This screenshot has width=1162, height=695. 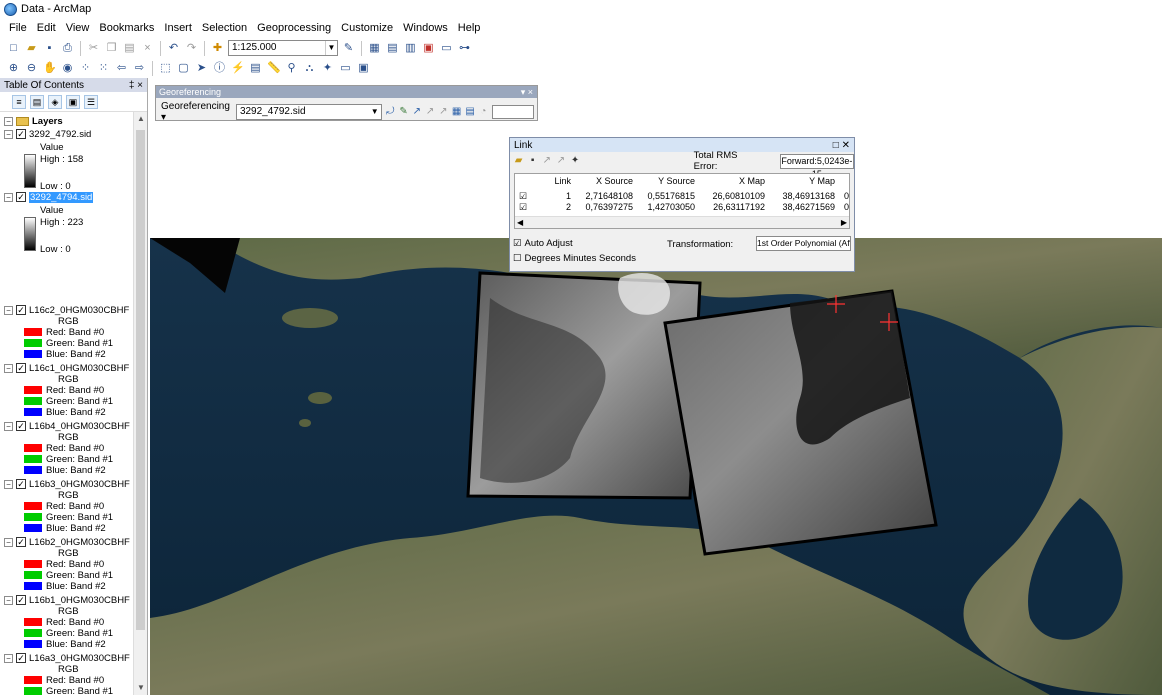 What do you see at coordinates (803, 243) in the screenshot?
I see `transformation-select: 1st Order Polynomial (Affine)` at bounding box center [803, 243].